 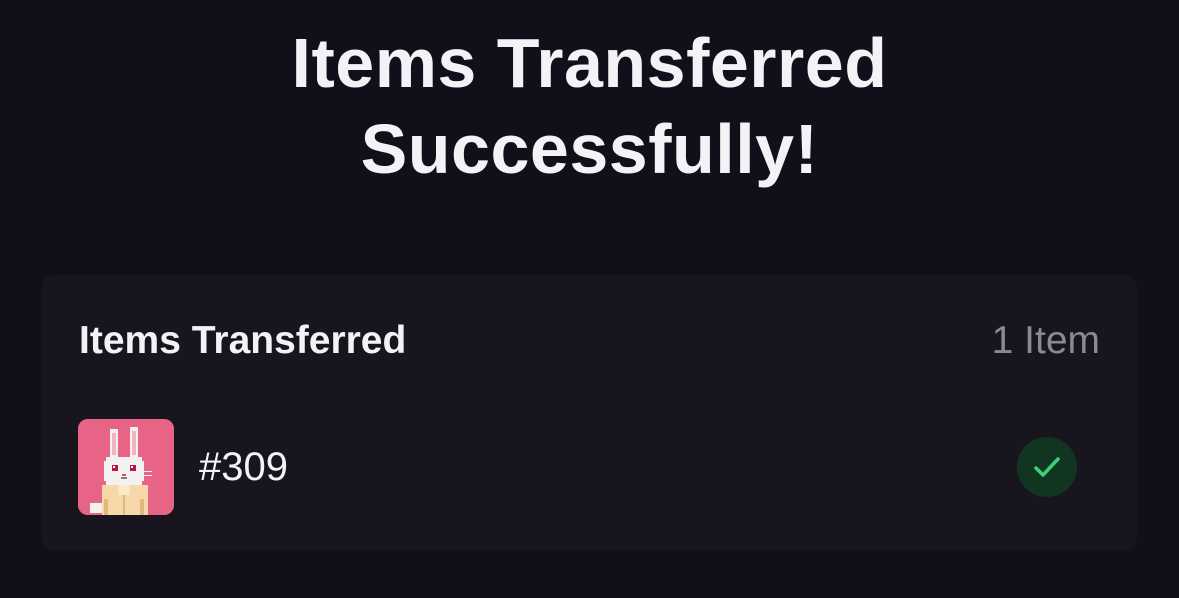 What do you see at coordinates (589, 467) in the screenshot?
I see `list-item: #309` at bounding box center [589, 467].